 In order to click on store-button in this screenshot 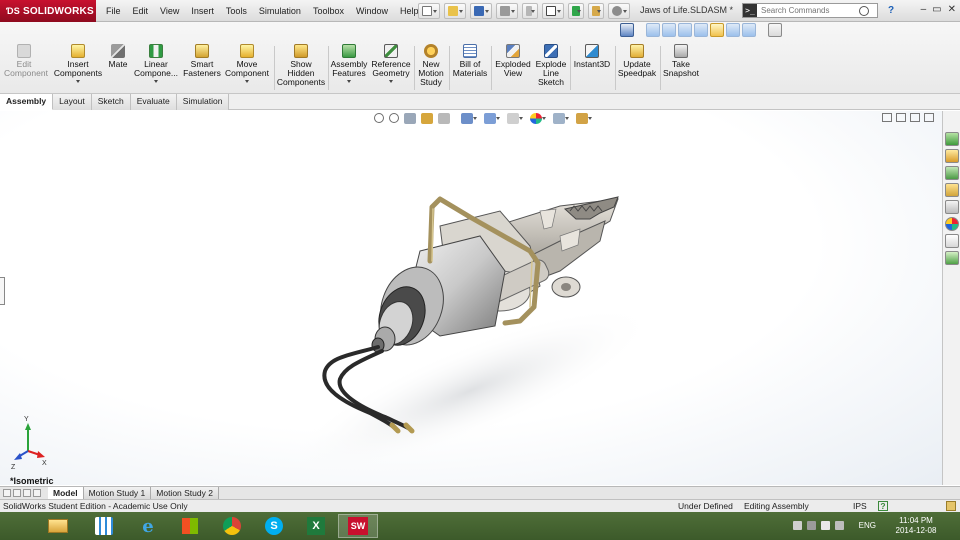, I will do `click(190, 526)`.